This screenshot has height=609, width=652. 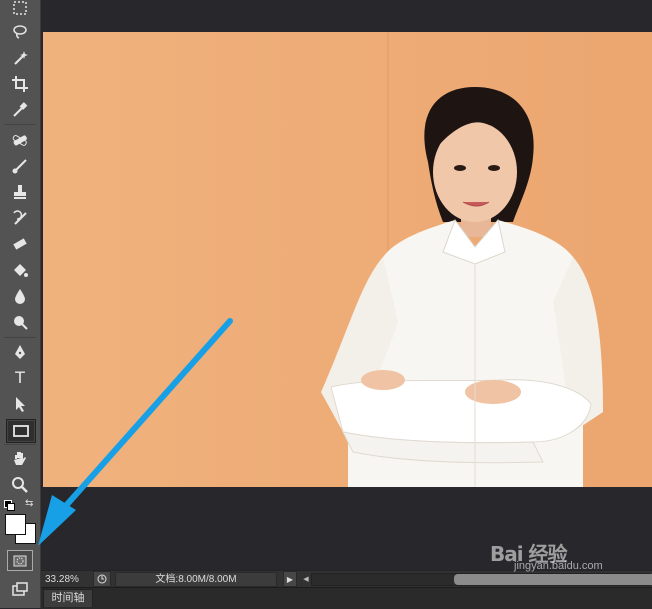 I want to click on clone-stamp-icon, so click(x=20, y=192).